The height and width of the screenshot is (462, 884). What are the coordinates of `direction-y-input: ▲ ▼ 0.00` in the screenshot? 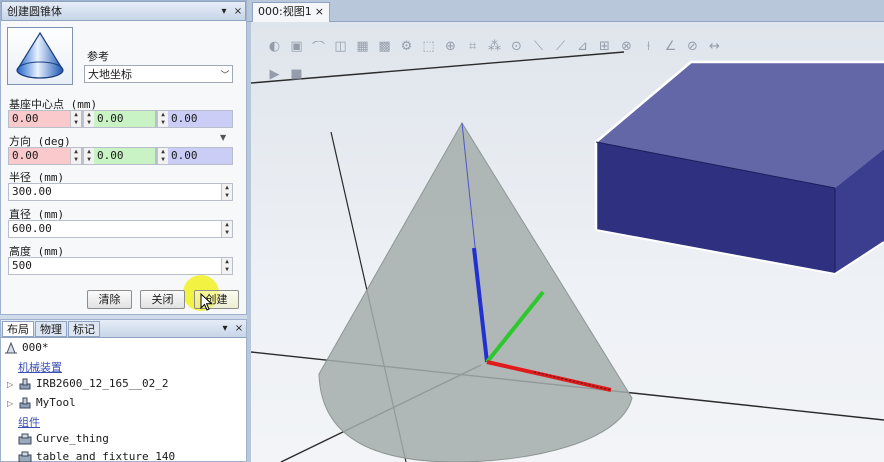 It's located at (119, 156).